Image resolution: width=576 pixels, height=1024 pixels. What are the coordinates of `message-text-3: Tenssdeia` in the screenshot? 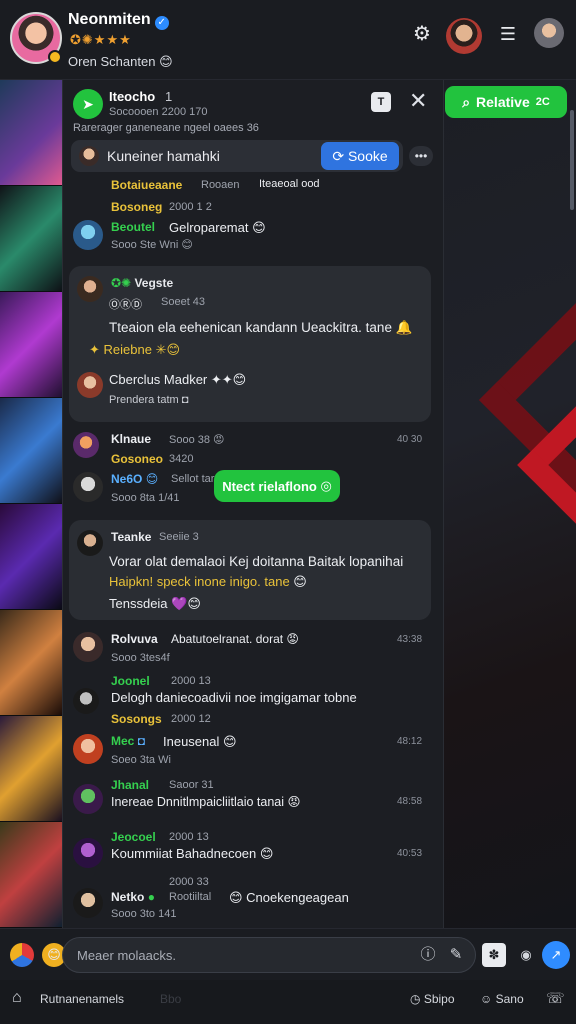 It's located at (138, 603).